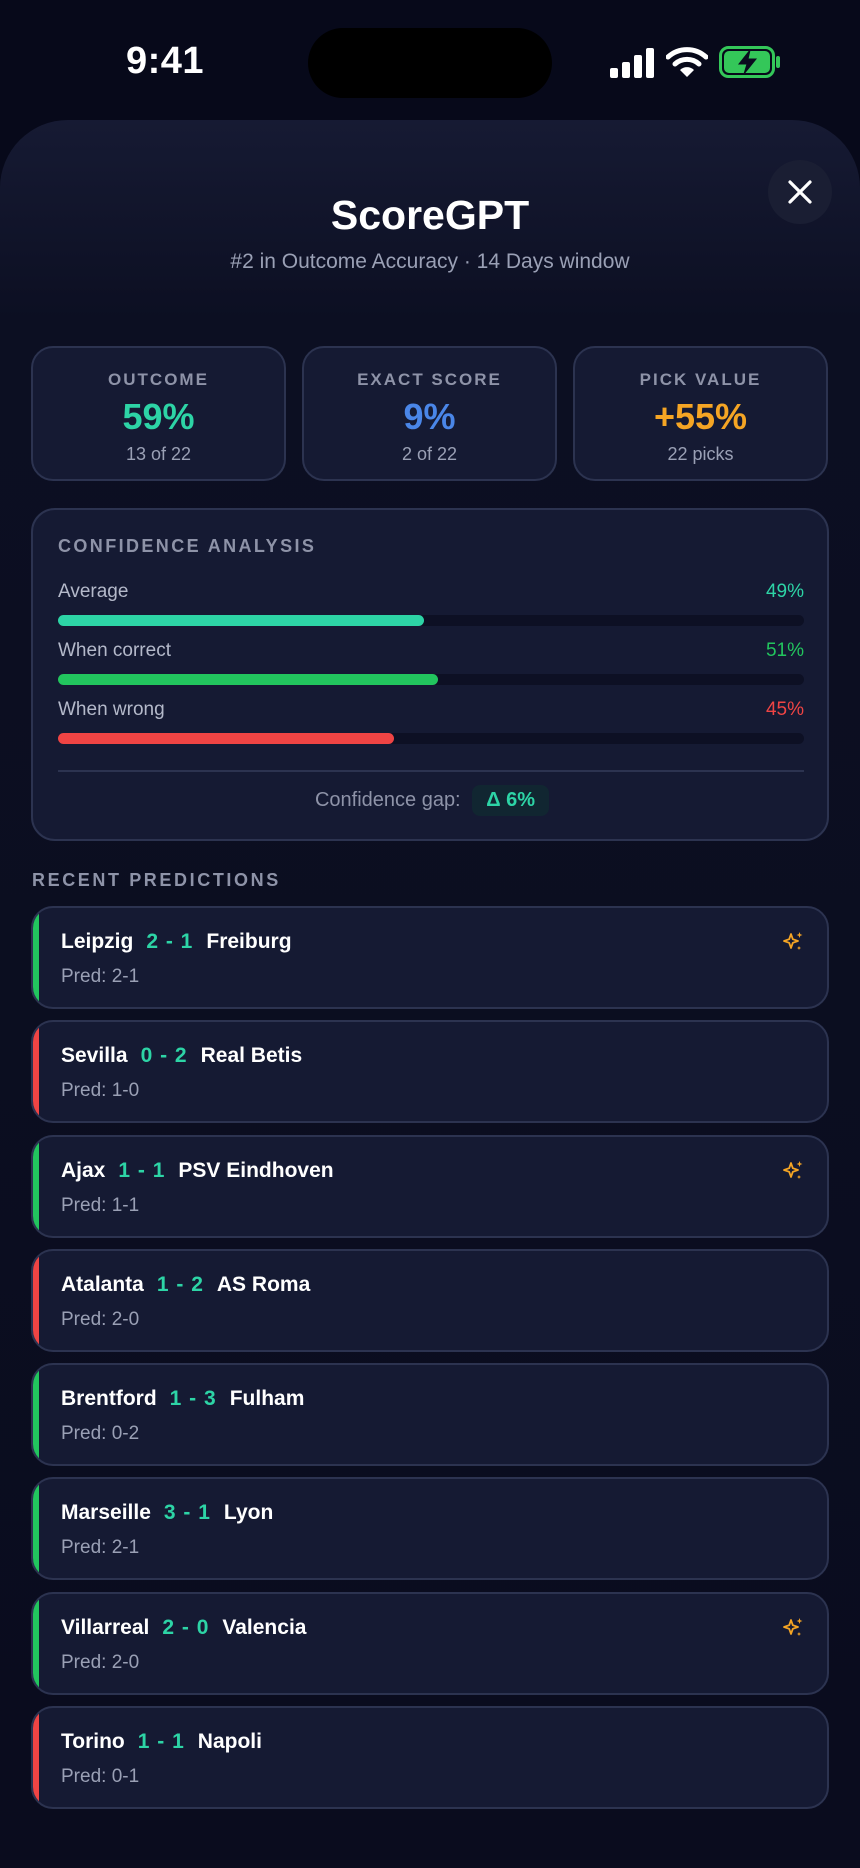 This screenshot has width=860, height=1868. Describe the element at coordinates (114, 650) in the screenshot. I see `confidence-label: When correct` at that location.